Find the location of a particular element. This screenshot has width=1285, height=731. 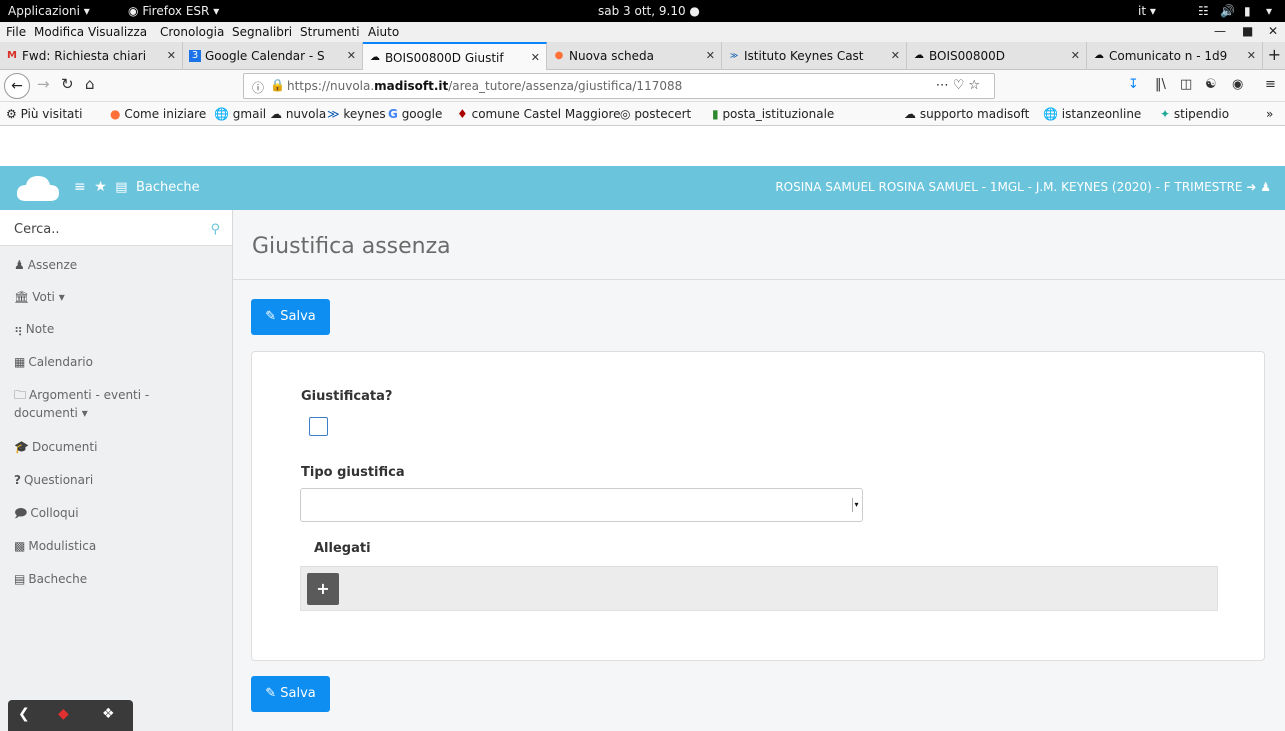

pocket-icon: ♡ is located at coordinates (961, 85).